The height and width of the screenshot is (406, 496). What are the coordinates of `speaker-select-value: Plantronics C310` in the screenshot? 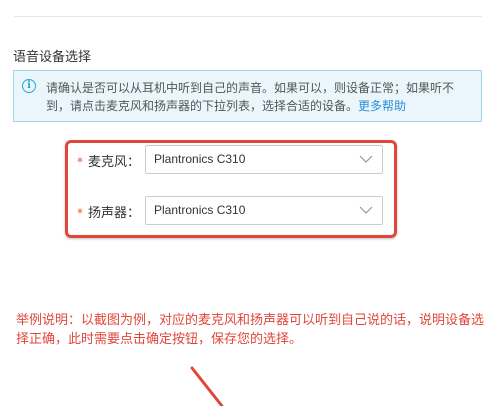 It's located at (200, 210).